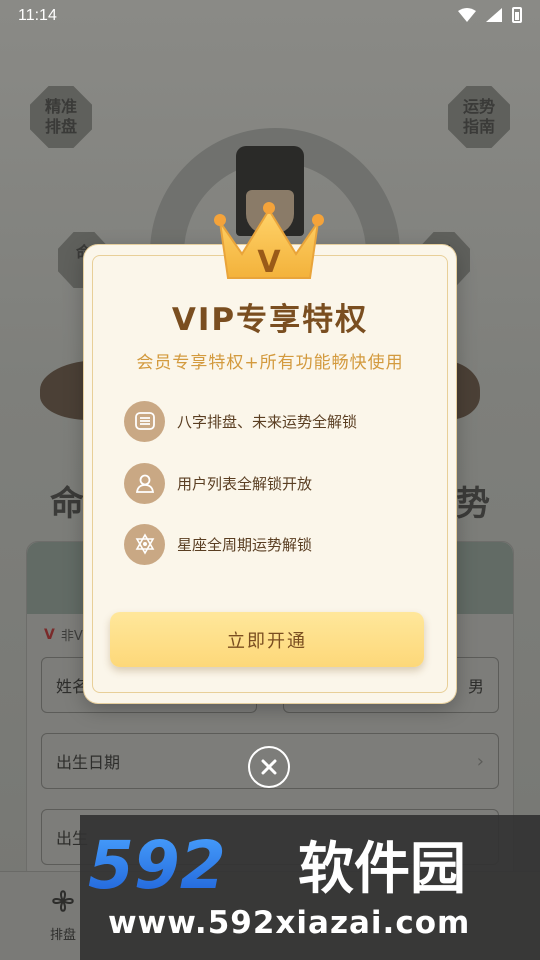 The image size is (540, 960). What do you see at coordinates (480, 761) in the screenshot?
I see `chevron-right-icon: ›` at bounding box center [480, 761].